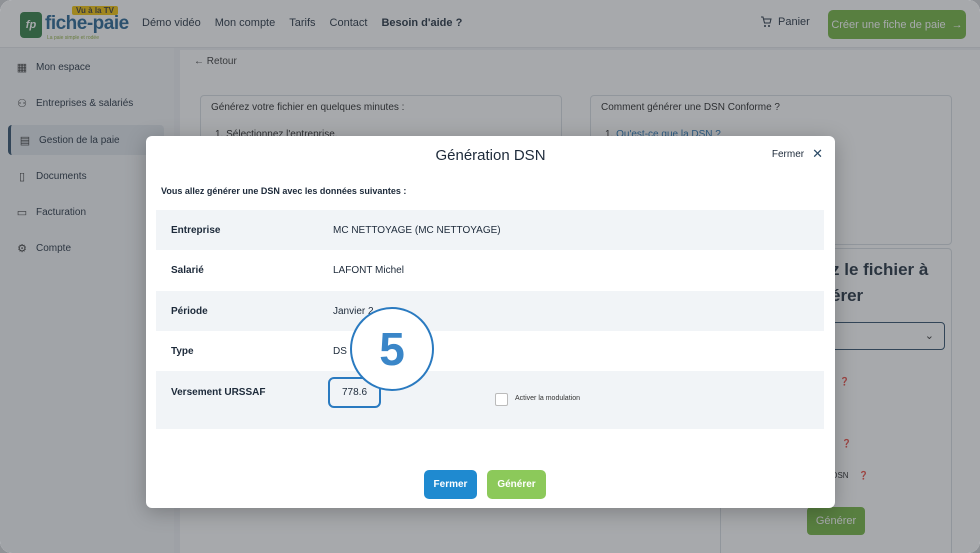 The width and height of the screenshot is (980, 553). What do you see at coordinates (490, 155) in the screenshot?
I see `modal-title: Génération DSN` at bounding box center [490, 155].